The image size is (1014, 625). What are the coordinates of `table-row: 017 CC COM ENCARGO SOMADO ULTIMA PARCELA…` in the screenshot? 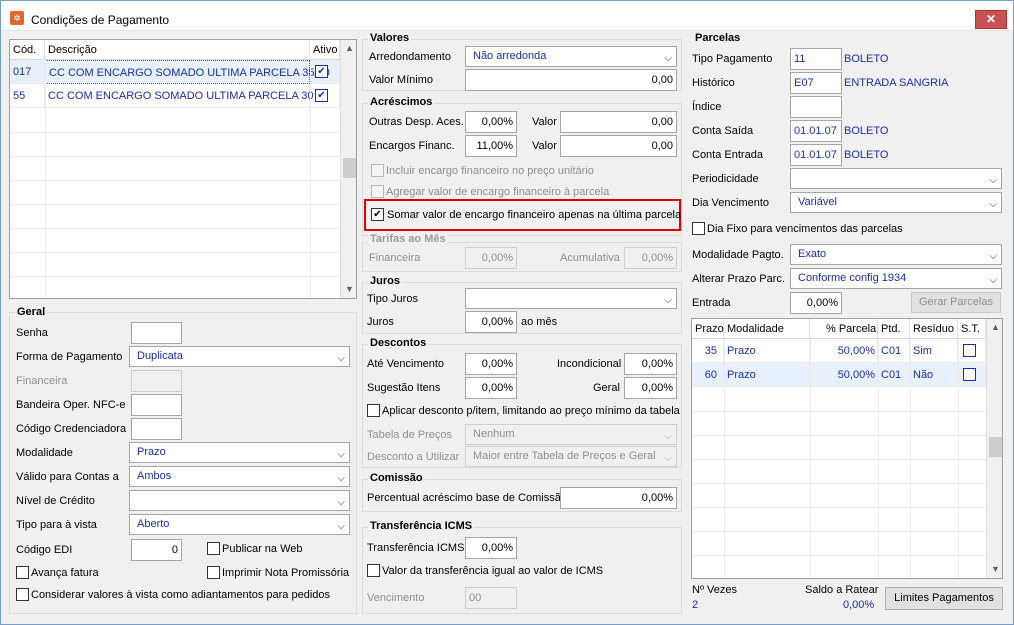 It's located at (175, 72).